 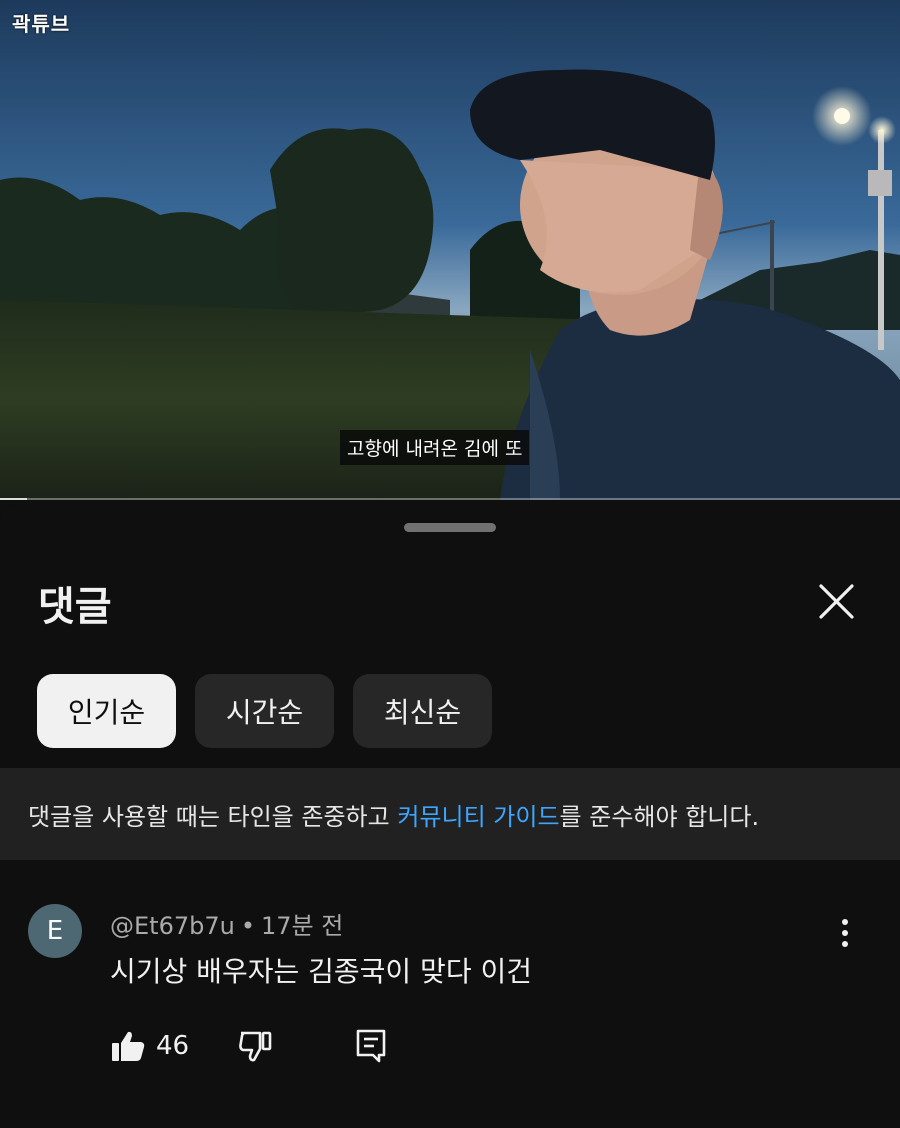 I want to click on comment-author: @Et67b7u, so click(x=172, y=926).